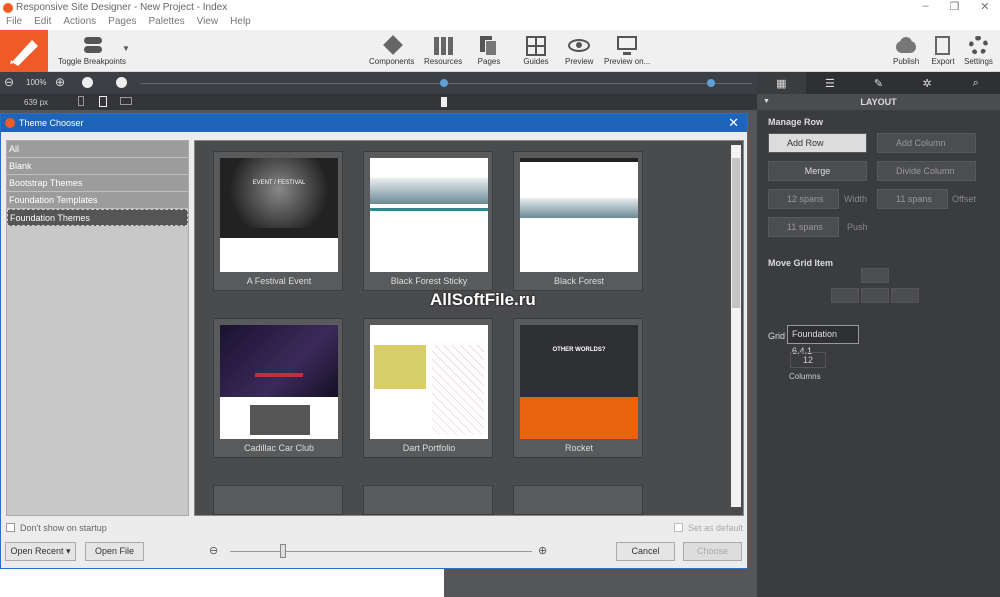  I want to click on add-column-button: Add Column, so click(926, 143).